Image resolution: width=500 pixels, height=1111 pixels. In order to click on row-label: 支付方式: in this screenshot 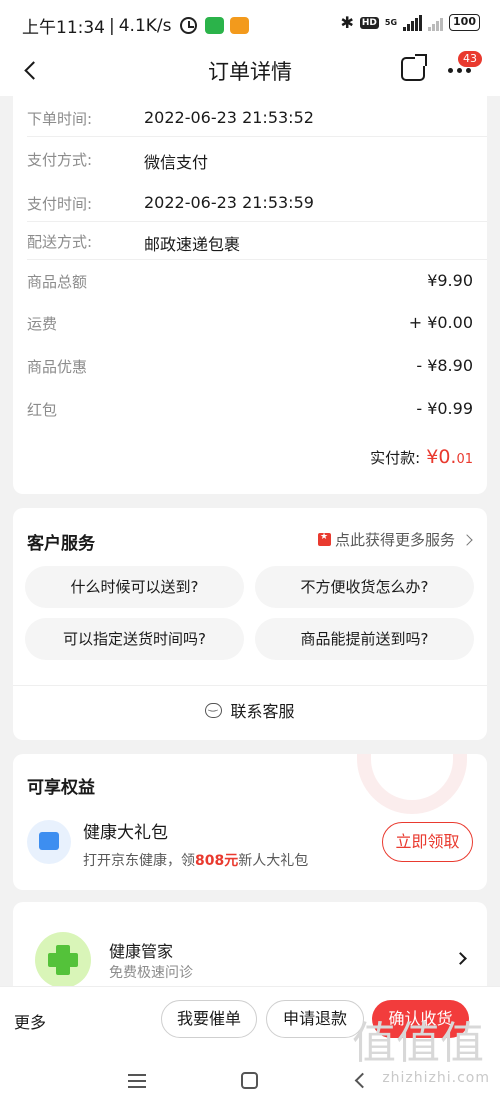, I will do `click(60, 160)`.